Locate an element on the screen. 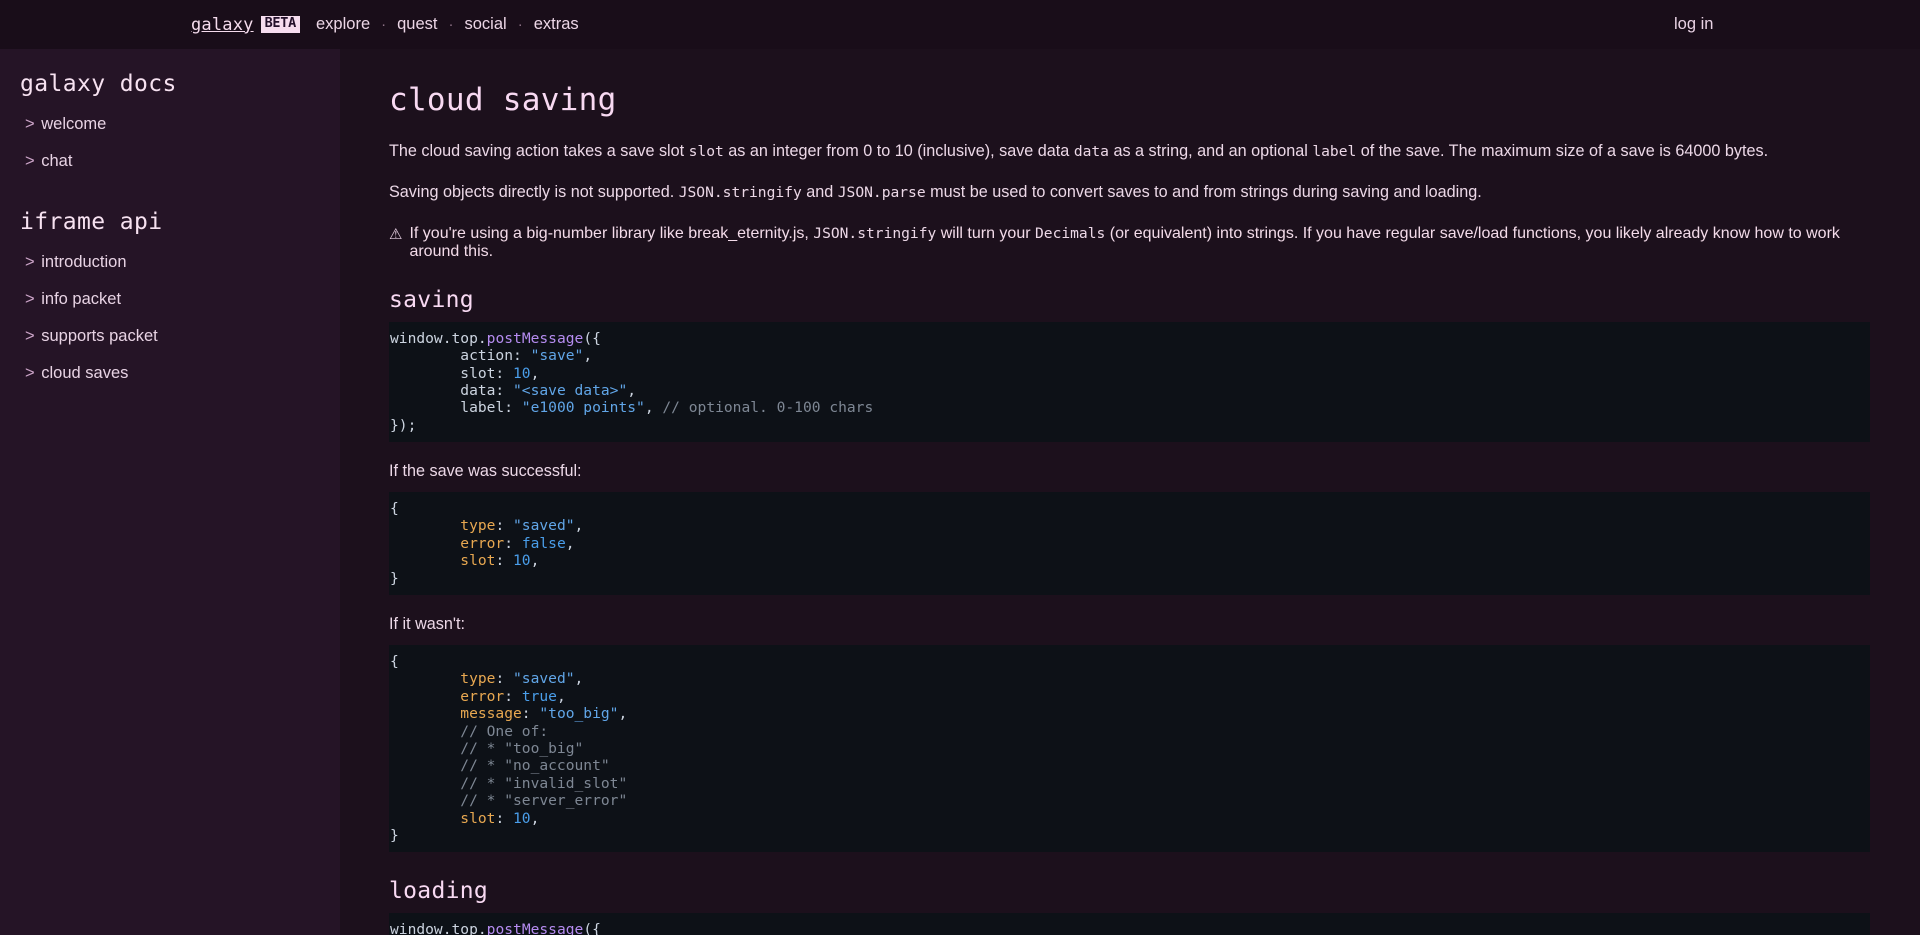 The width and height of the screenshot is (1920, 935). sidebar-group-title-galaxy-docs: galaxy docs is located at coordinates (98, 84).